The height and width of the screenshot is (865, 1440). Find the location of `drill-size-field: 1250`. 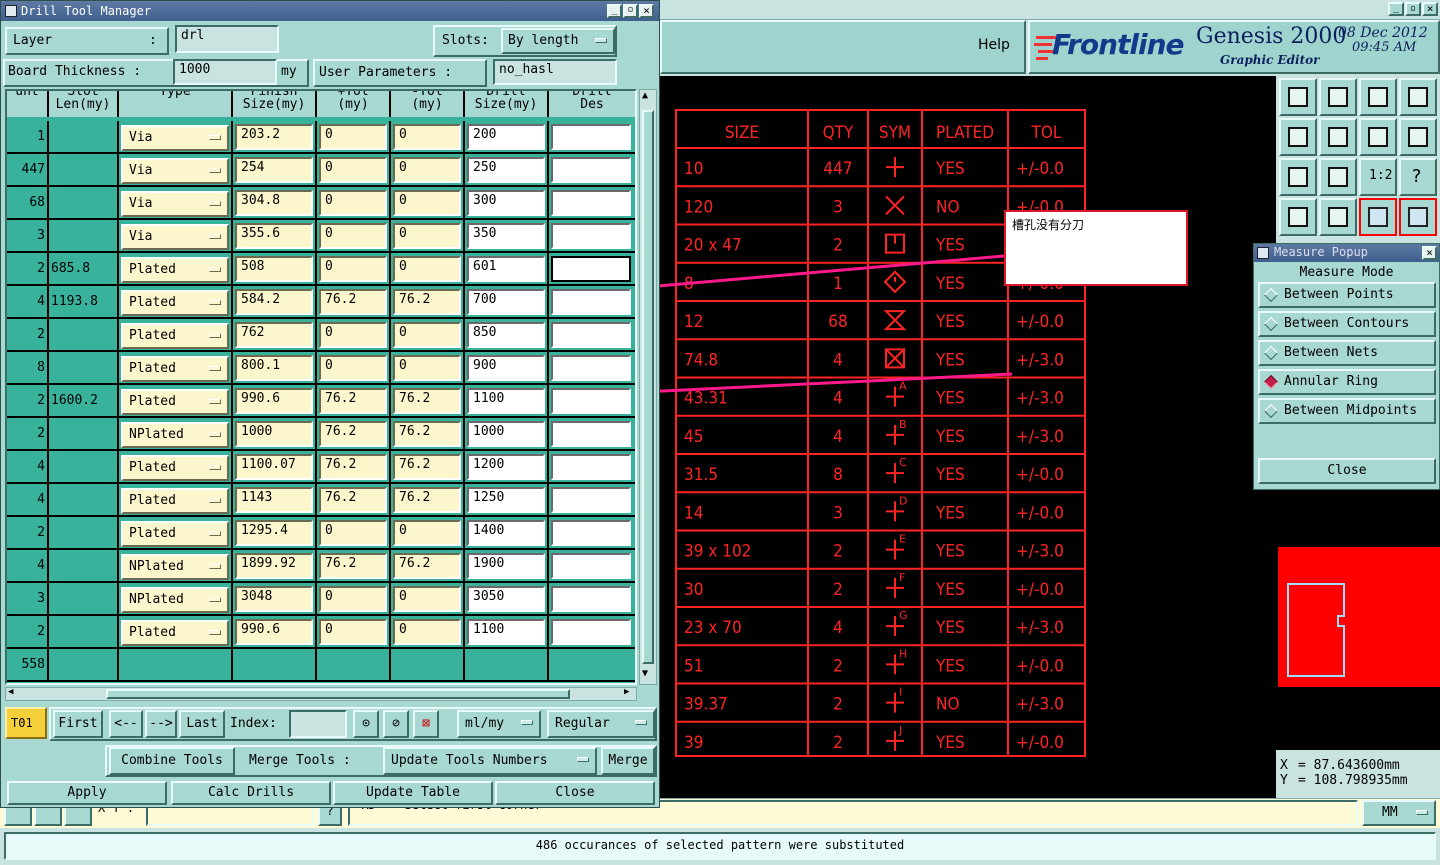

drill-size-field: 1250 is located at coordinates (506, 500).